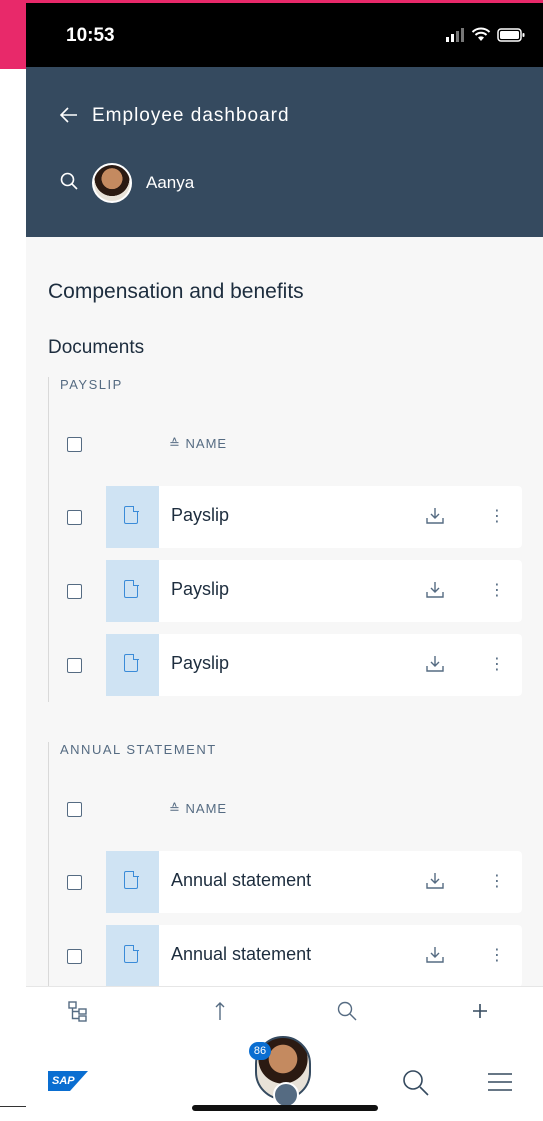 The height and width of the screenshot is (1121, 543). What do you see at coordinates (220, 1011) in the screenshot?
I see `arrow-up-icon` at bounding box center [220, 1011].